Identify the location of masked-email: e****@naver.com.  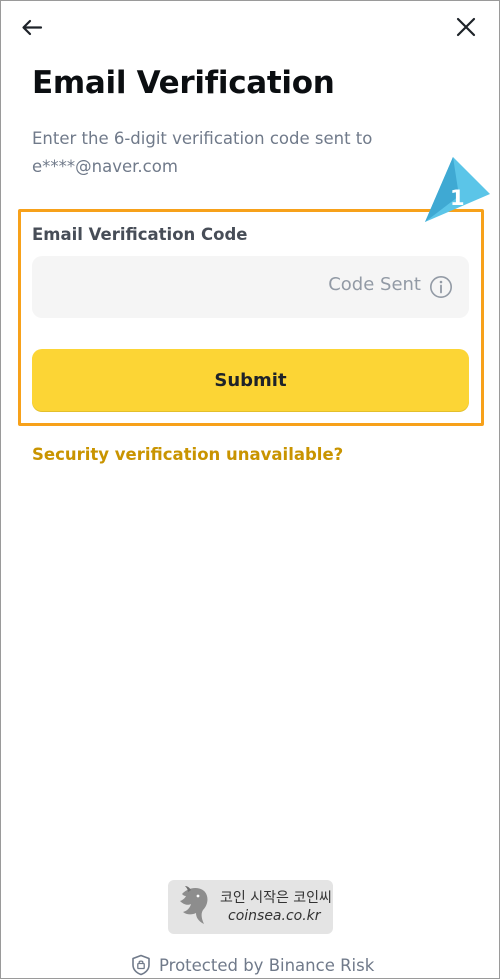
(105, 166).